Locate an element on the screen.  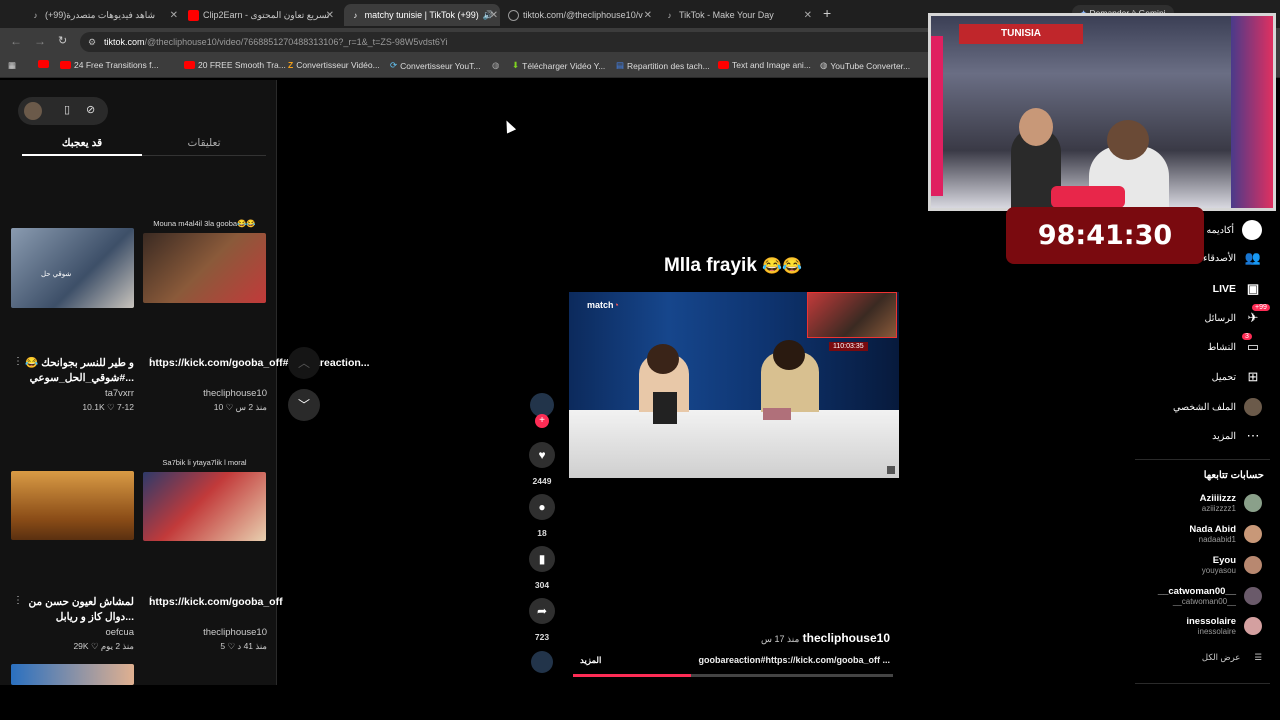
tab-comments: تعليقات is located at coordinates (204, 143).